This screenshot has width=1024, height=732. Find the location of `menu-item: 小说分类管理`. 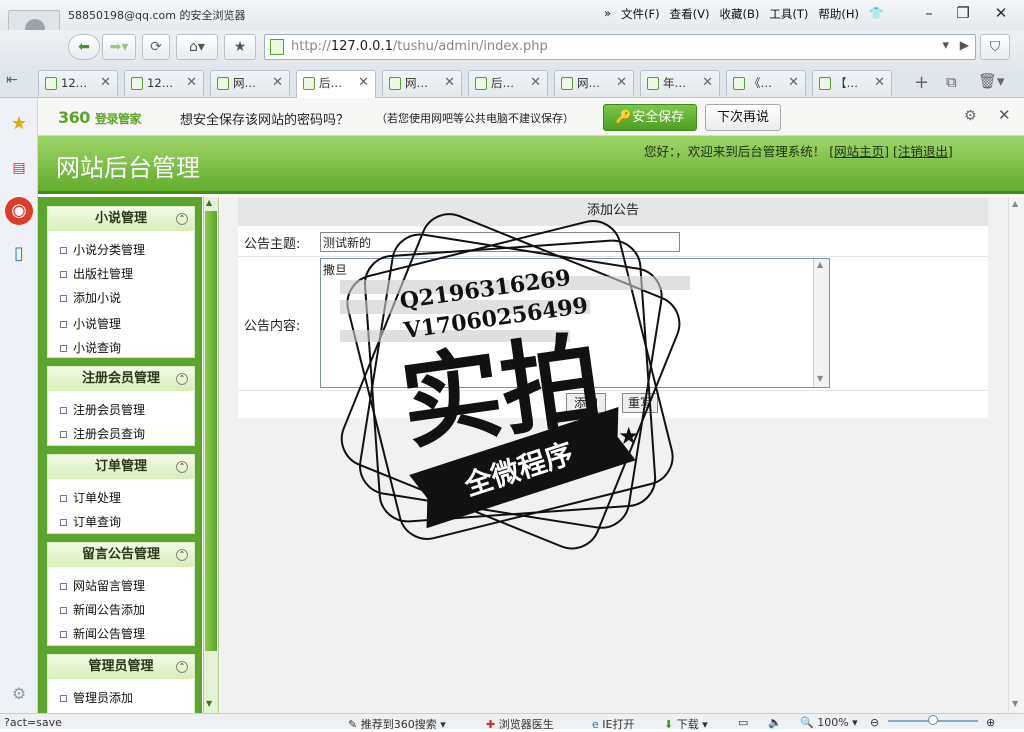

menu-item: 小说分类管理 is located at coordinates (102, 249).